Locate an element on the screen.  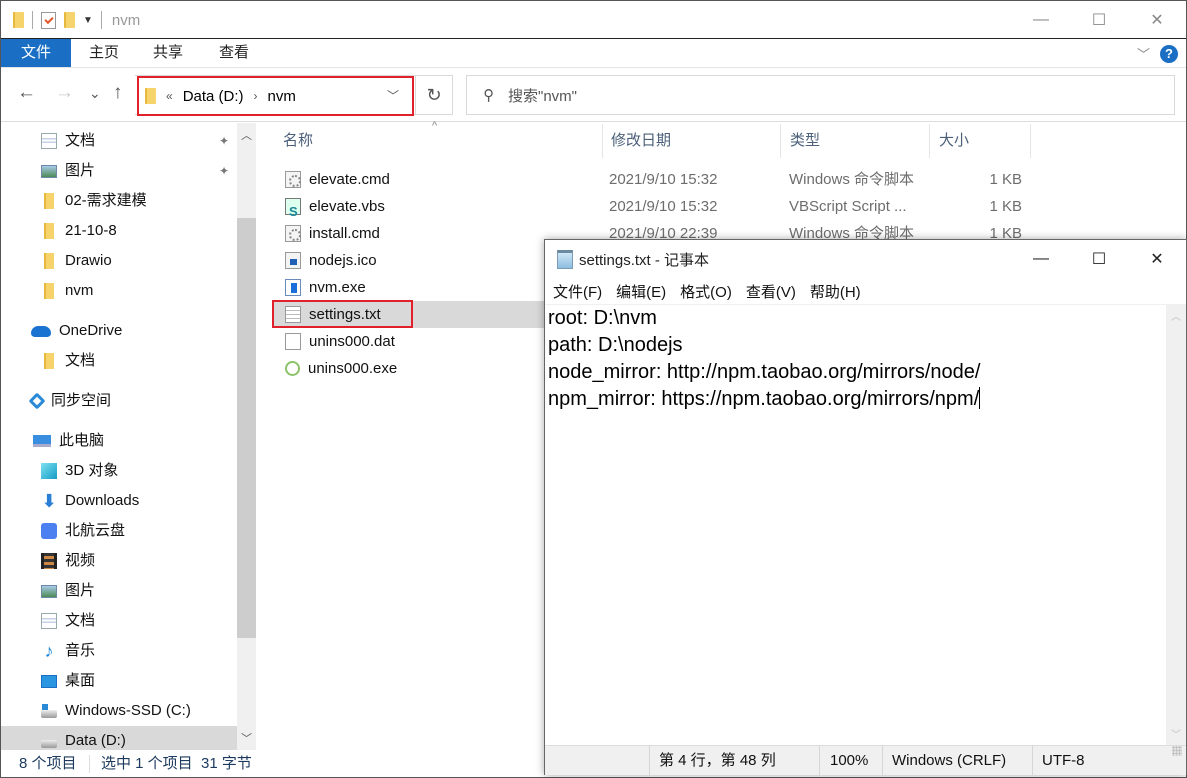
sidebar-item: 3D 对象 is located at coordinates (79, 471).